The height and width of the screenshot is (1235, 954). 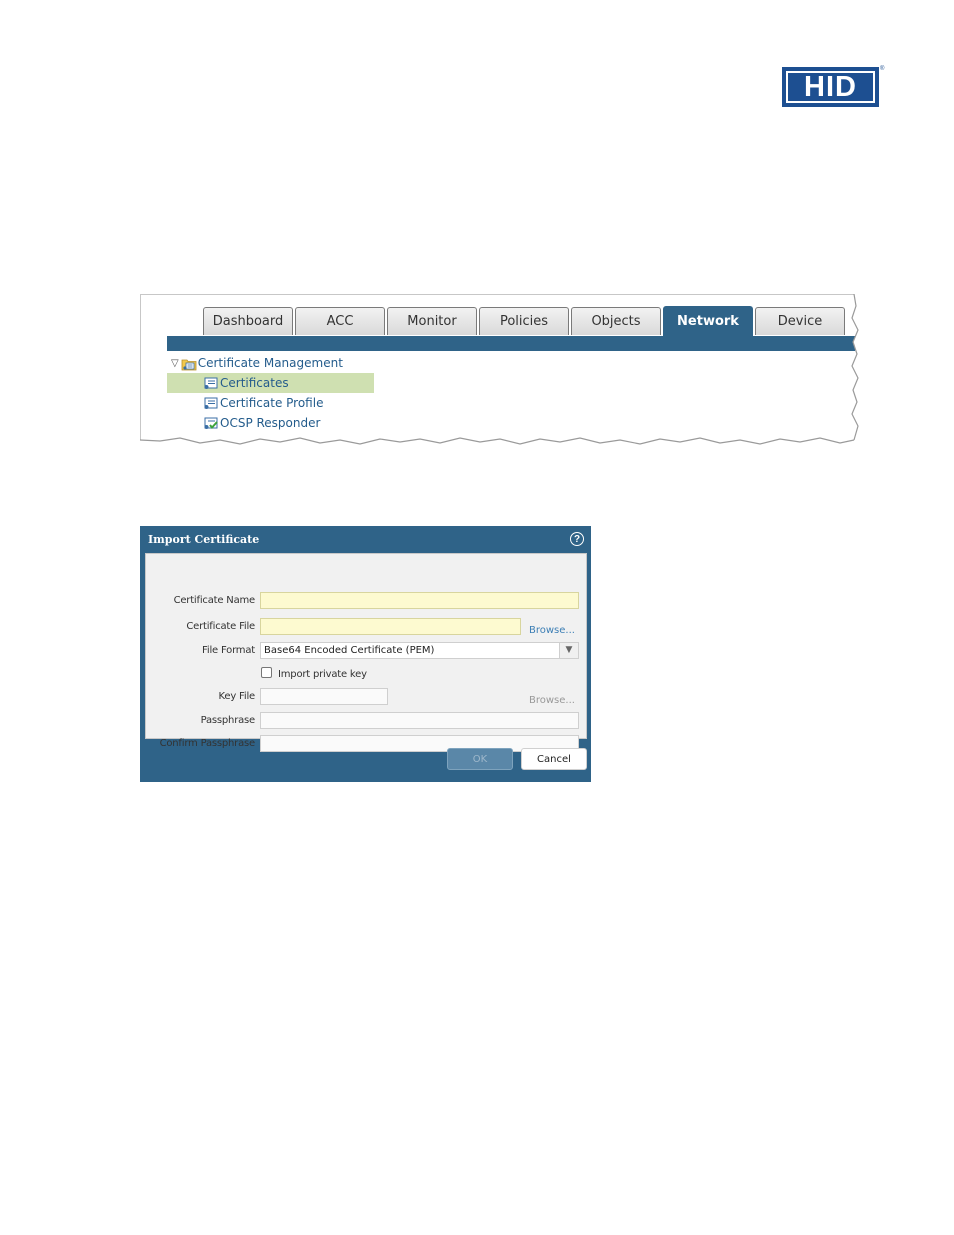 What do you see at coordinates (577, 539) in the screenshot?
I see `help-icon: ?` at bounding box center [577, 539].